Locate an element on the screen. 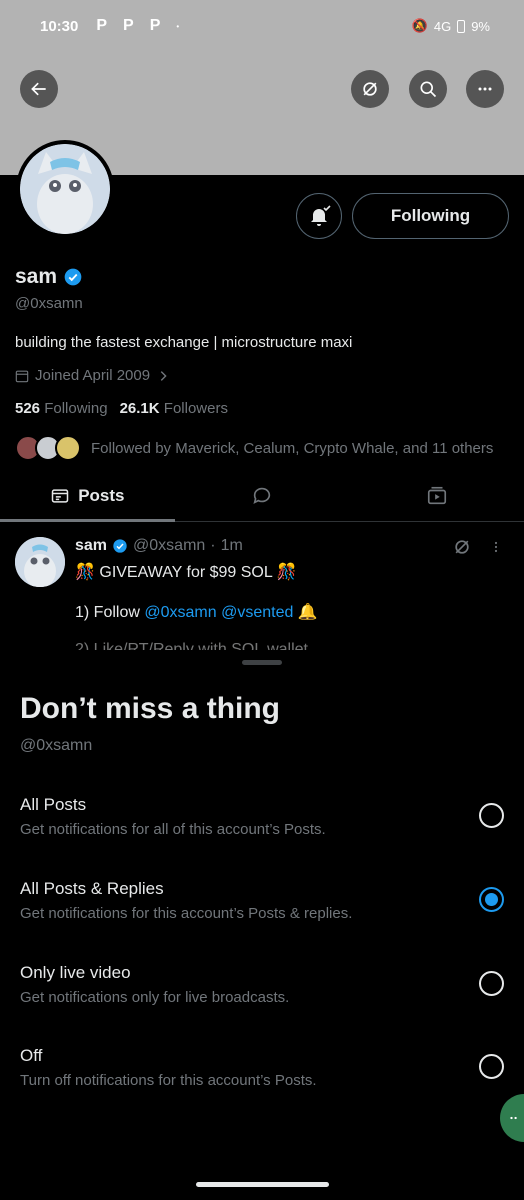  sheet-handle: @0xsamn is located at coordinates (56, 745).